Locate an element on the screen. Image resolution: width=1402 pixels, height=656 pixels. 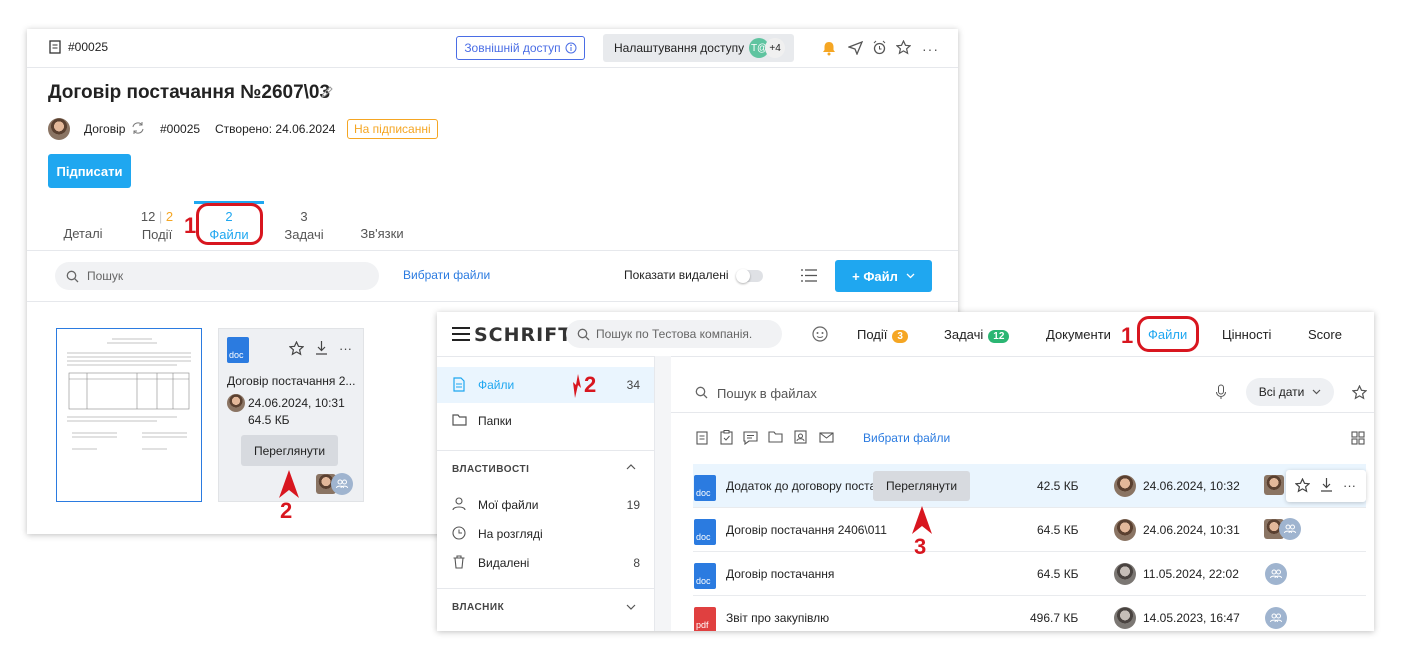
sidebar-item-folders: Папки is located at coordinates (545, 421).